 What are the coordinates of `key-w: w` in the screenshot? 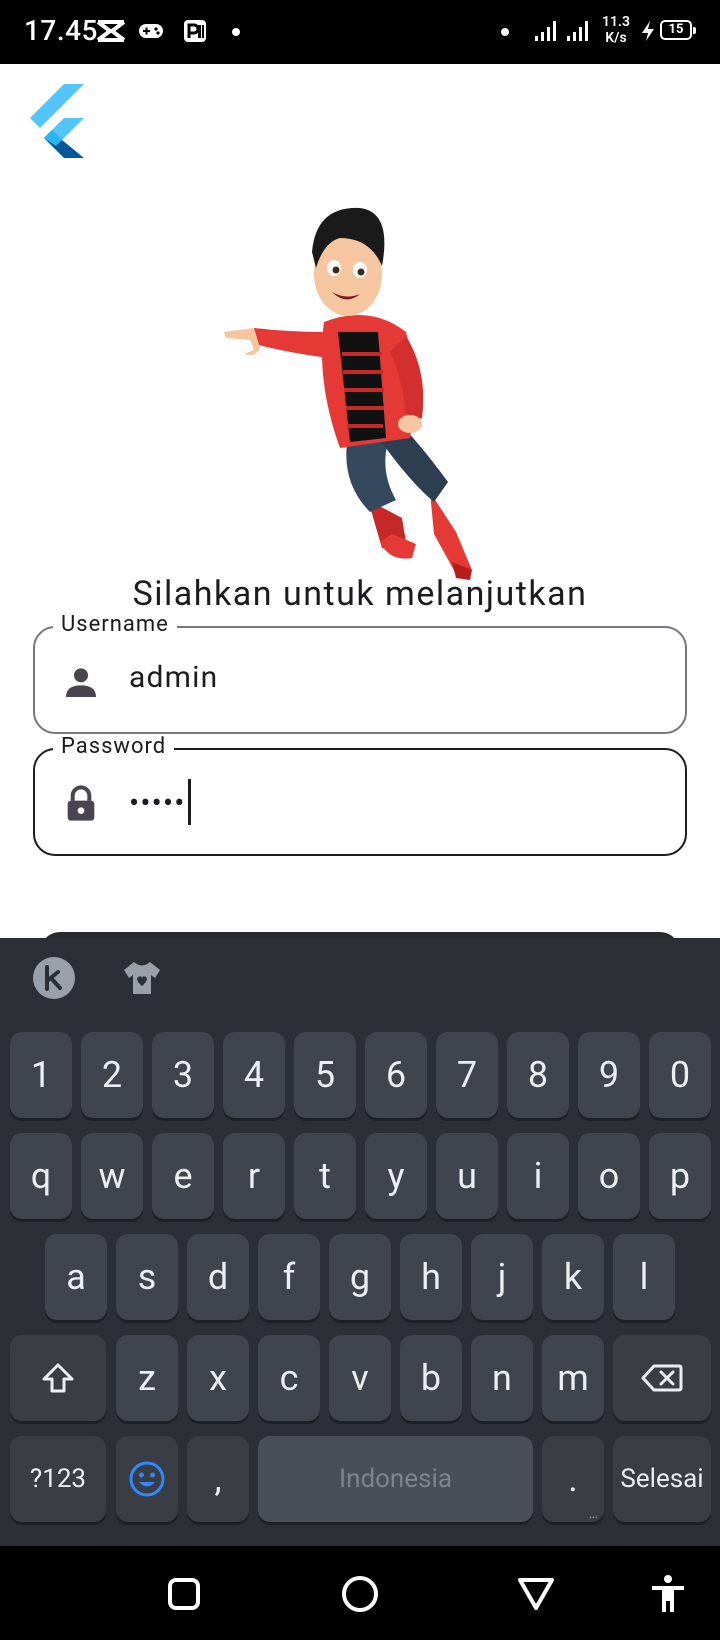 It's located at (112, 1176).